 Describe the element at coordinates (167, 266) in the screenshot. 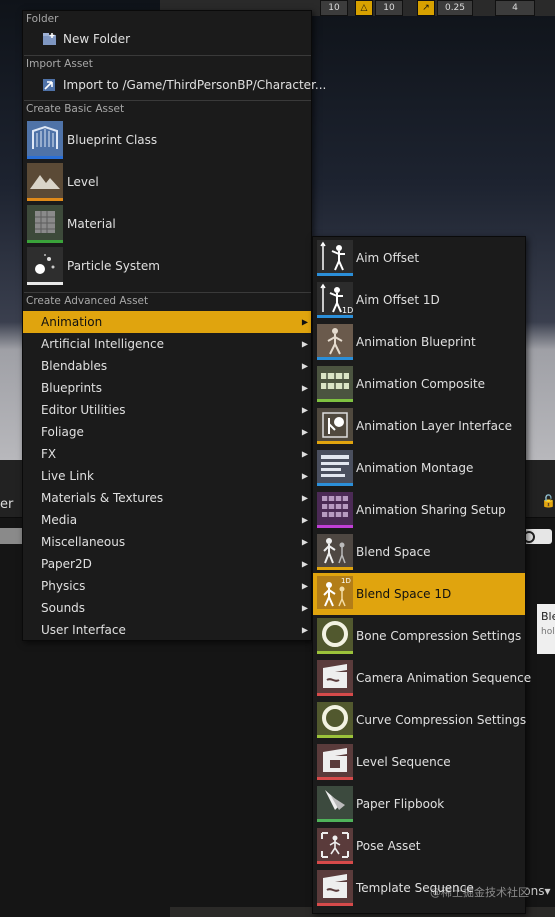

I see `menu-item-particle-system: Particle System` at that location.